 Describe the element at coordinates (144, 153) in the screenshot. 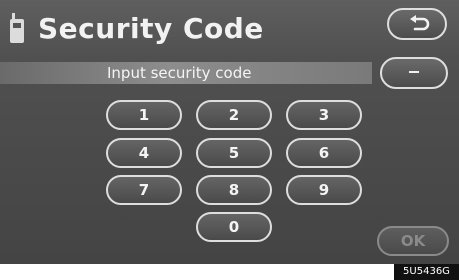

I see `key-4: 4` at that location.